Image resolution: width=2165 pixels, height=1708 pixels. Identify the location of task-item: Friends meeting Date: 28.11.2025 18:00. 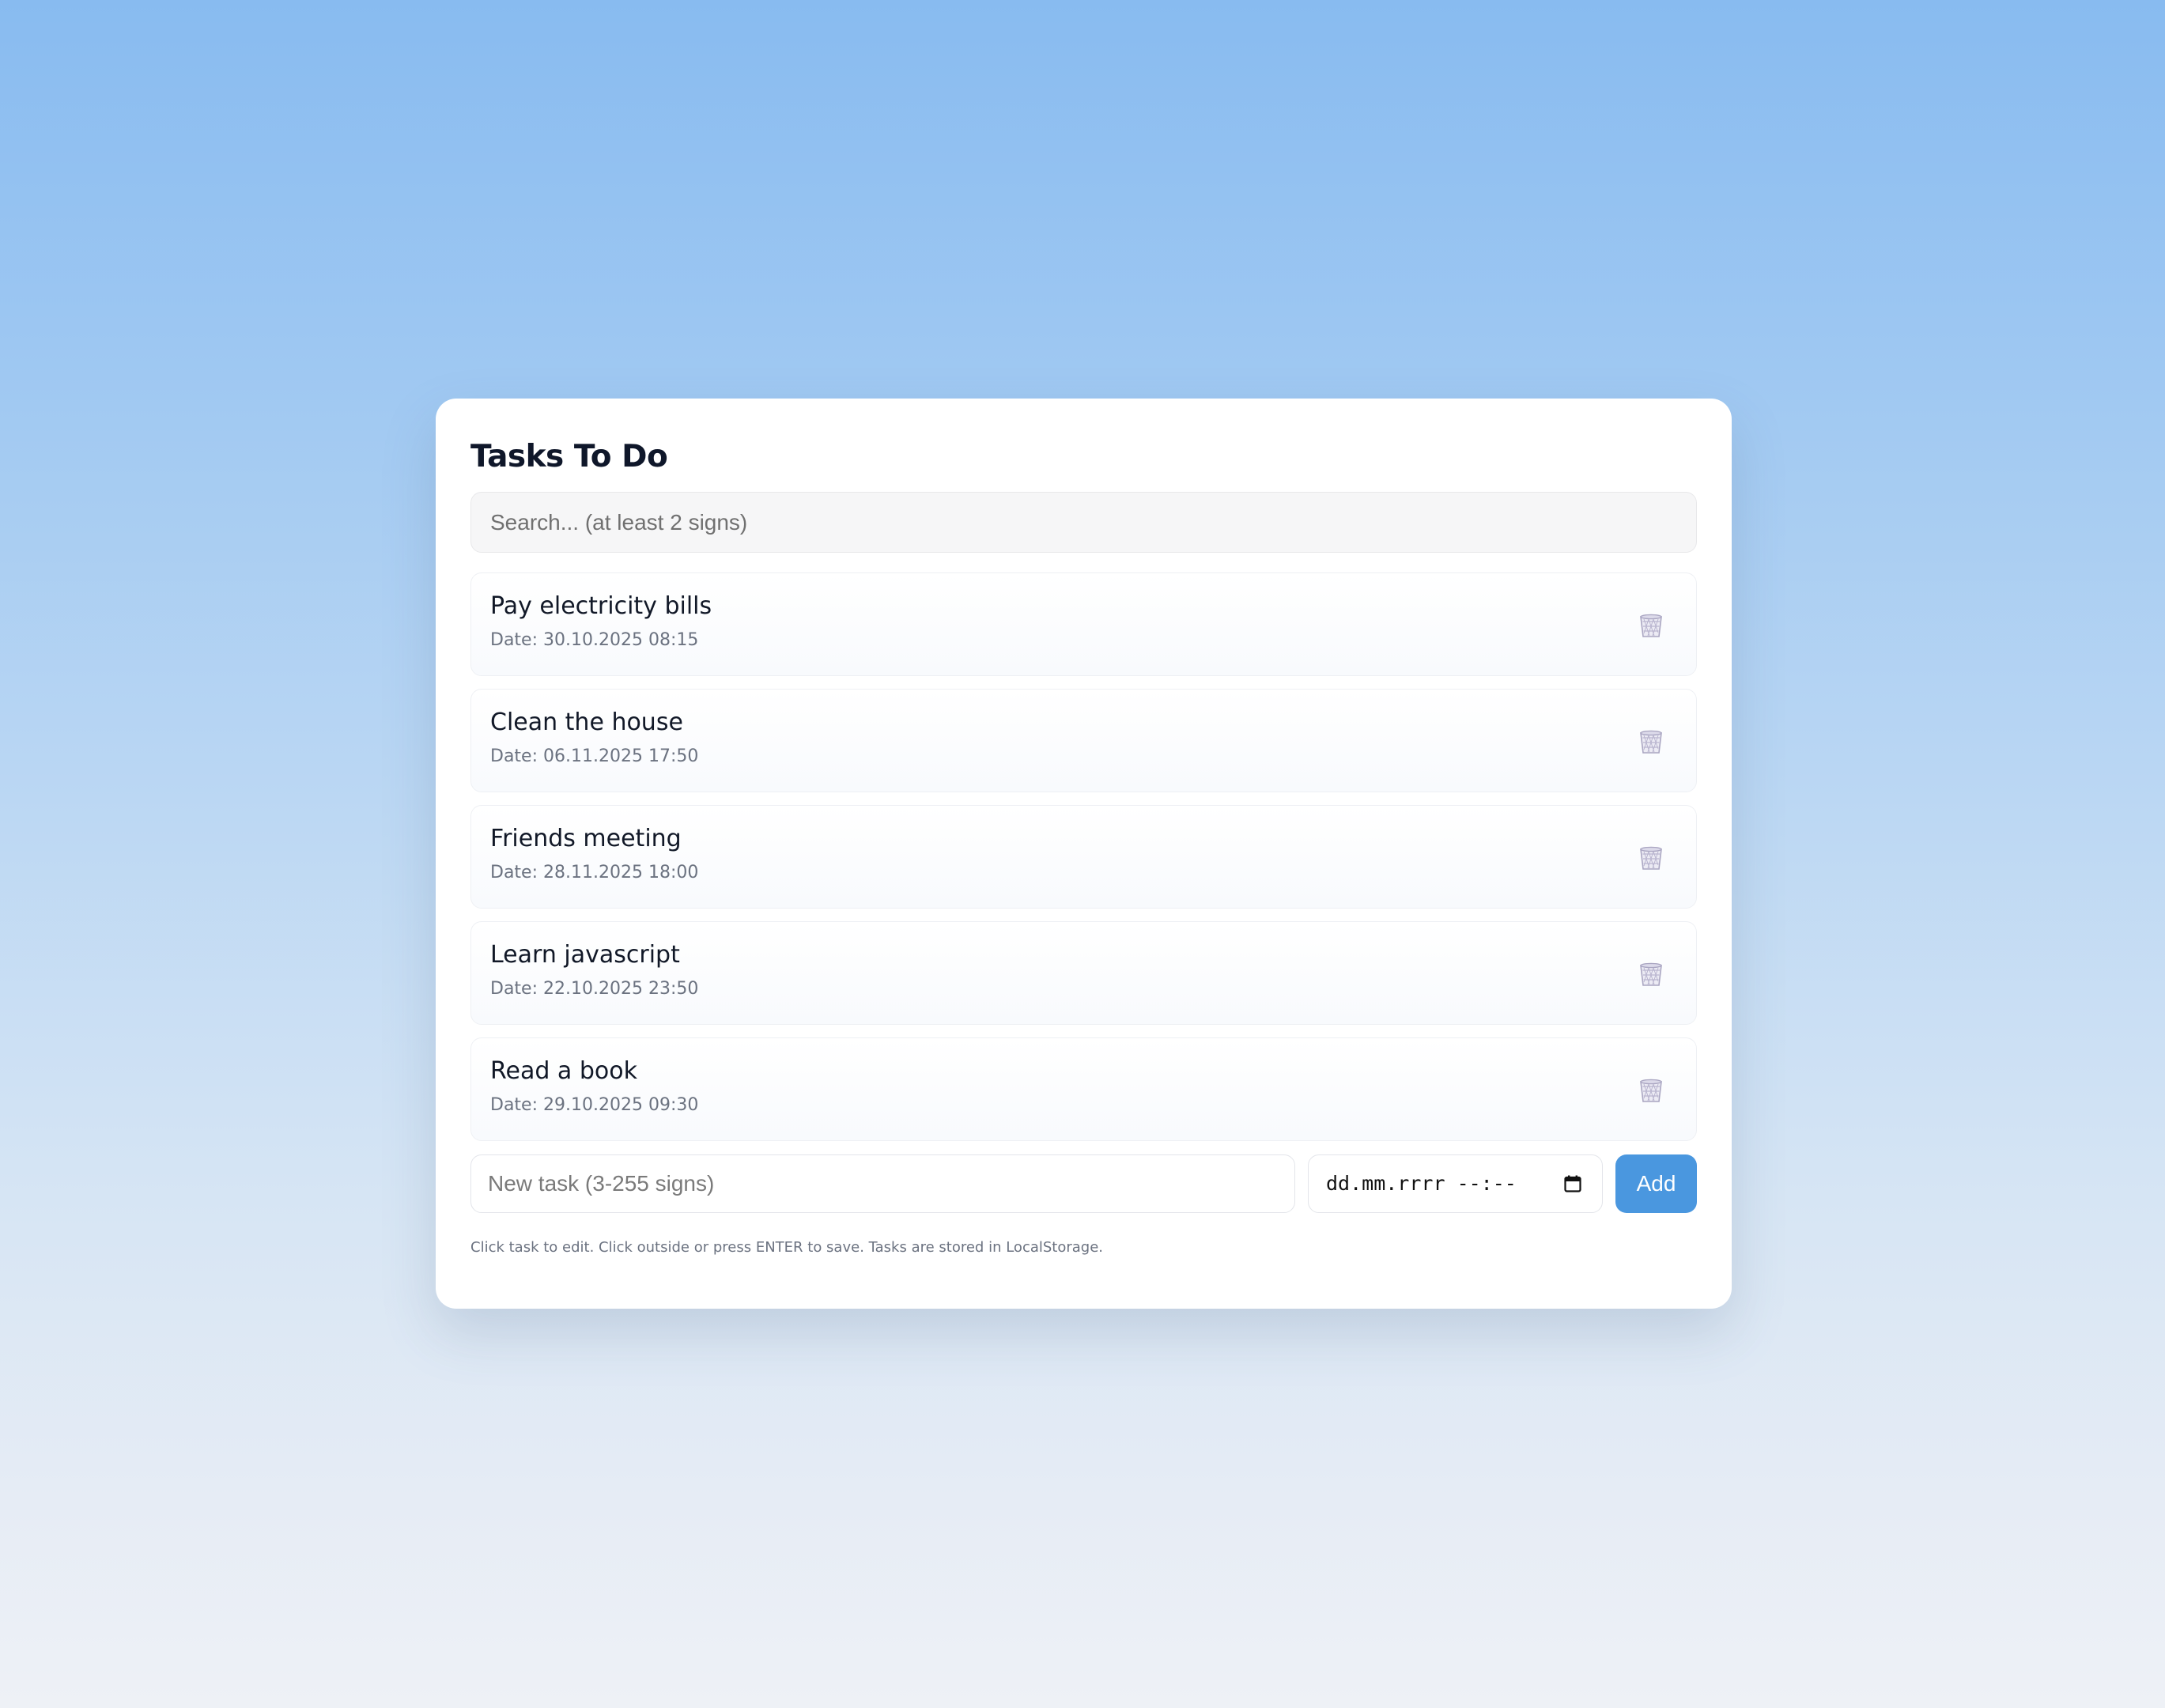
(1083, 857).